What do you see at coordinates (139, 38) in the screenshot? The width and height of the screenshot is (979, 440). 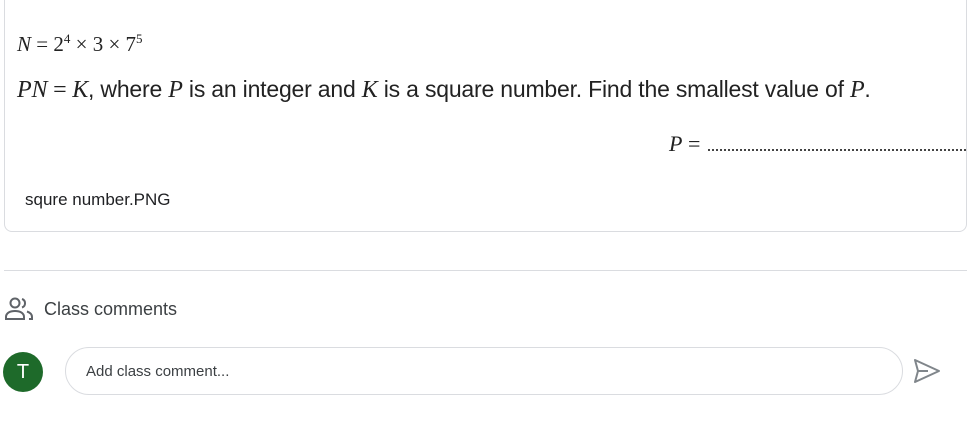 I see `exponent-5: 5` at bounding box center [139, 38].